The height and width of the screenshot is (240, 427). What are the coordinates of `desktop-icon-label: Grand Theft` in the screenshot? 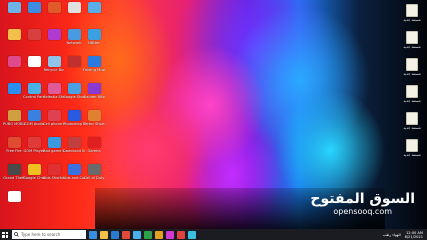 It's located at (14, 178).